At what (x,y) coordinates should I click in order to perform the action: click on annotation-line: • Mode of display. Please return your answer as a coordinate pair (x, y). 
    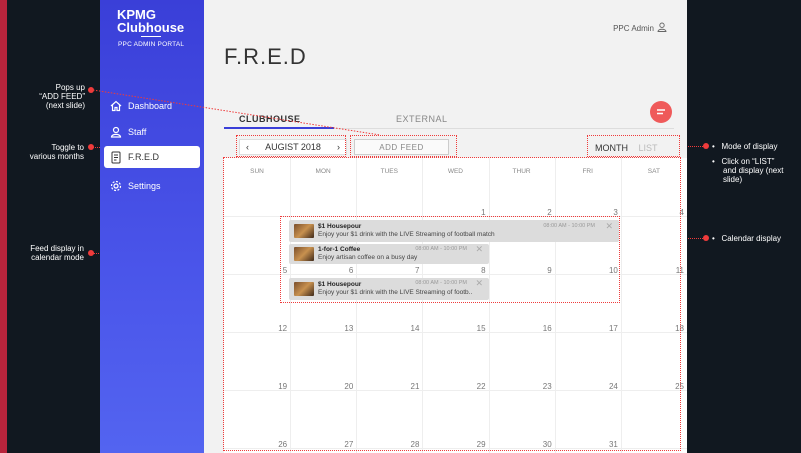
    Looking at the image, I should click on (745, 146).